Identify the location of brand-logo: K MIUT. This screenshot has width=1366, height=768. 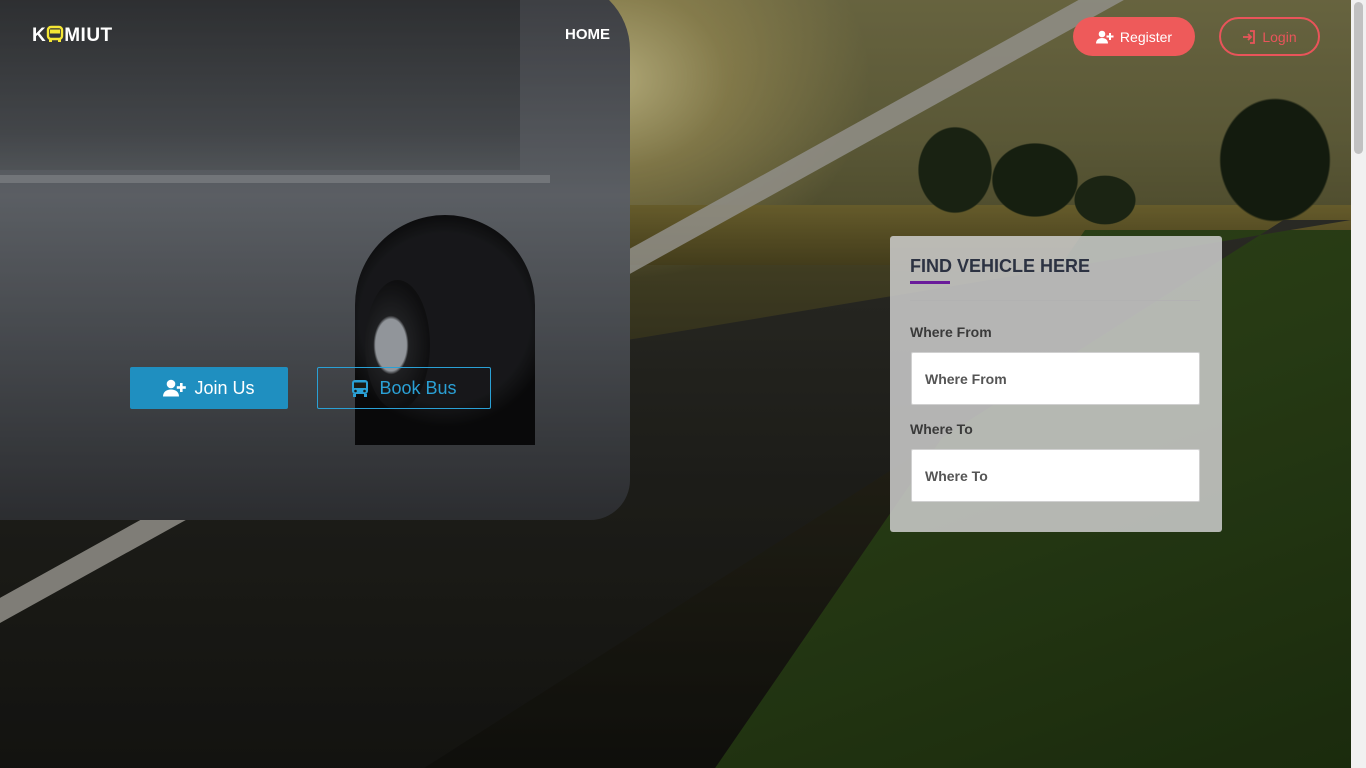
(72, 36).